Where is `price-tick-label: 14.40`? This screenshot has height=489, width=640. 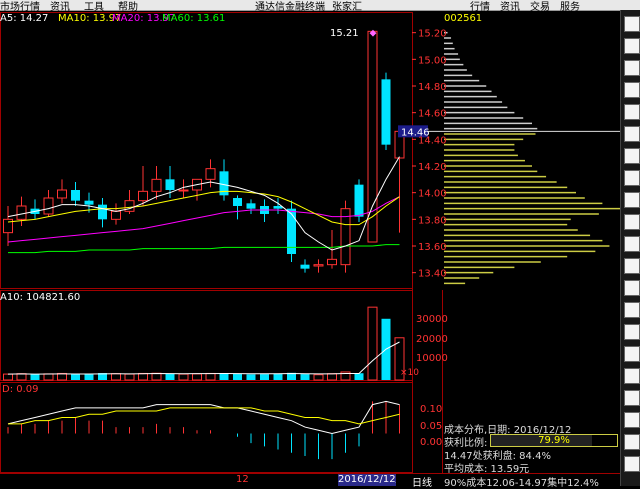
price-tick-label: 14.40 is located at coordinates (432, 140).